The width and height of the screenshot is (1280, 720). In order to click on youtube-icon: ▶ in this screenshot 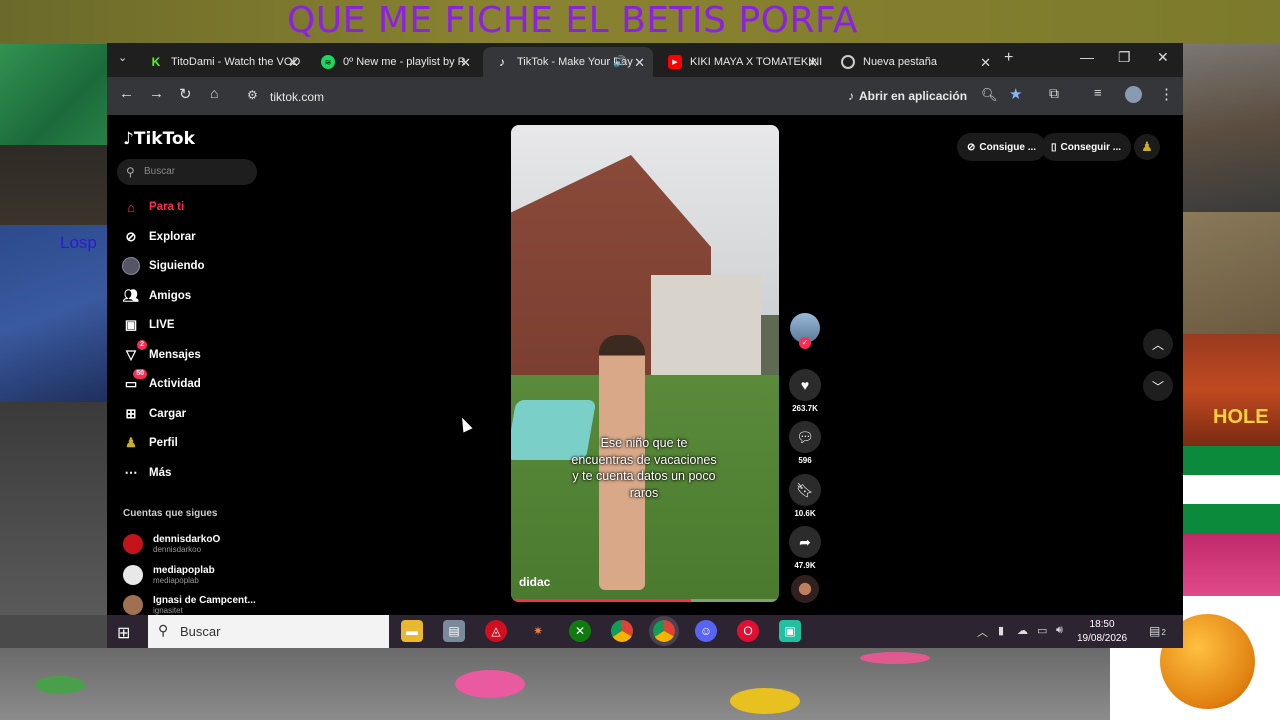, I will do `click(675, 62)`.